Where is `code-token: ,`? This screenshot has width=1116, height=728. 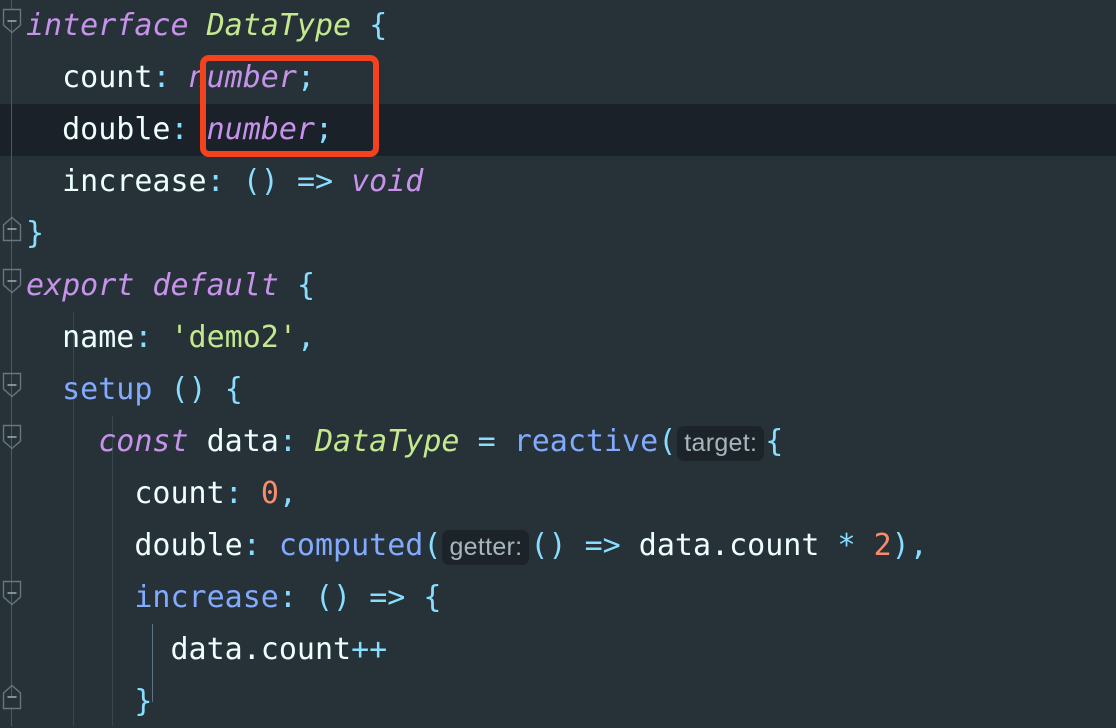 code-token: , is located at coordinates (287, 493).